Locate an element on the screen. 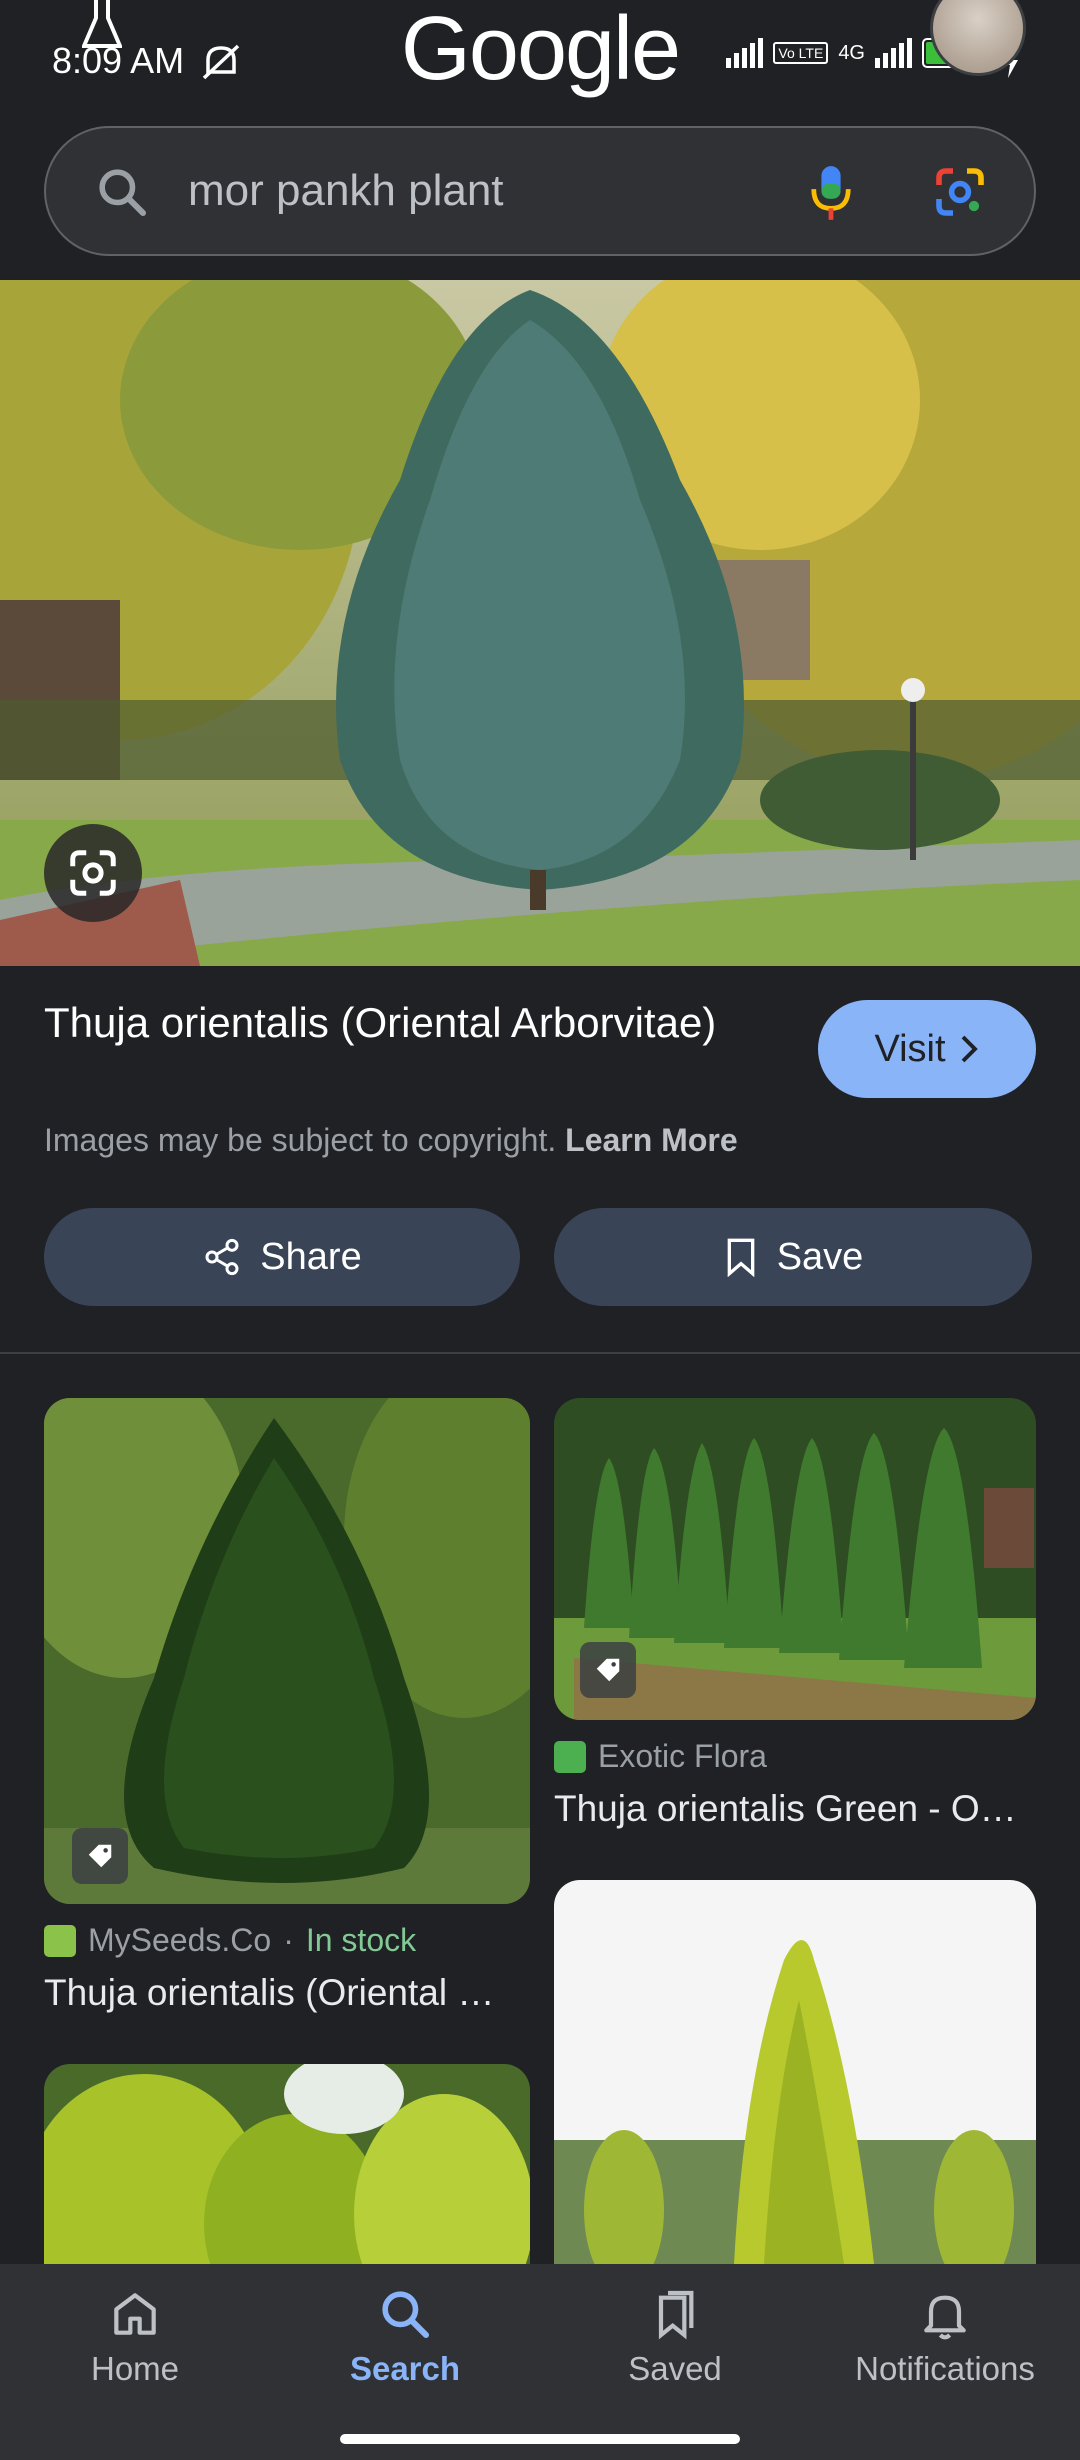  source-name: Exotic Flora is located at coordinates (682, 1756).